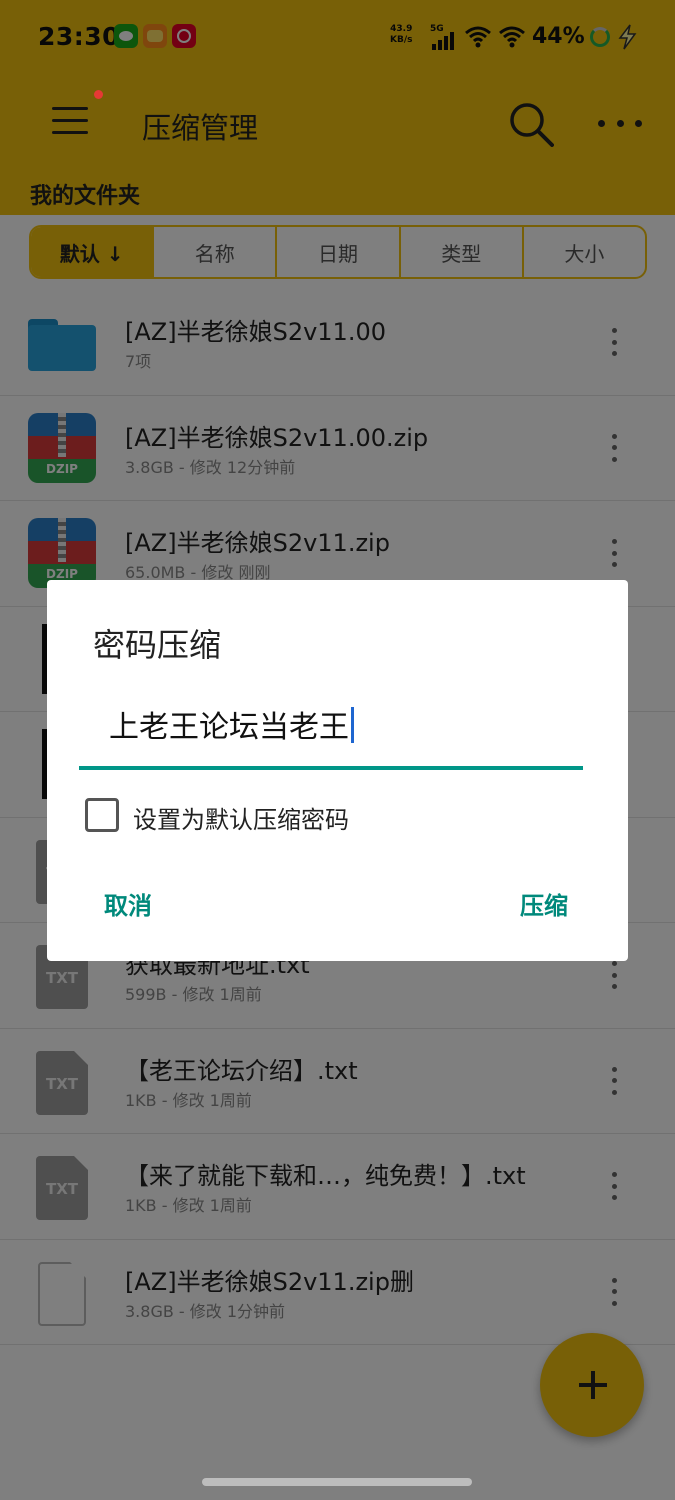 This screenshot has height=1500, width=675. I want to click on password-input-value: 上老王论坛当老王, so click(229, 727).